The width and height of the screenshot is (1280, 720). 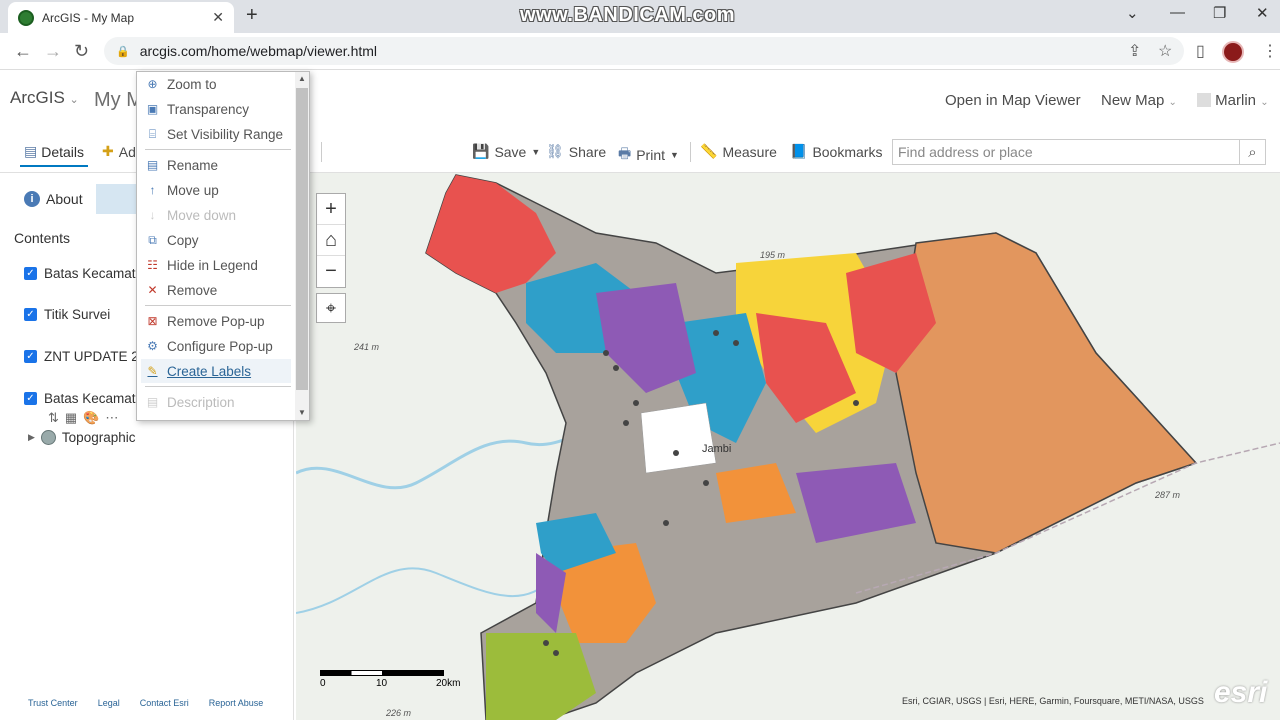 I want to click on visibility-icon: ⌸, so click(x=152, y=133).